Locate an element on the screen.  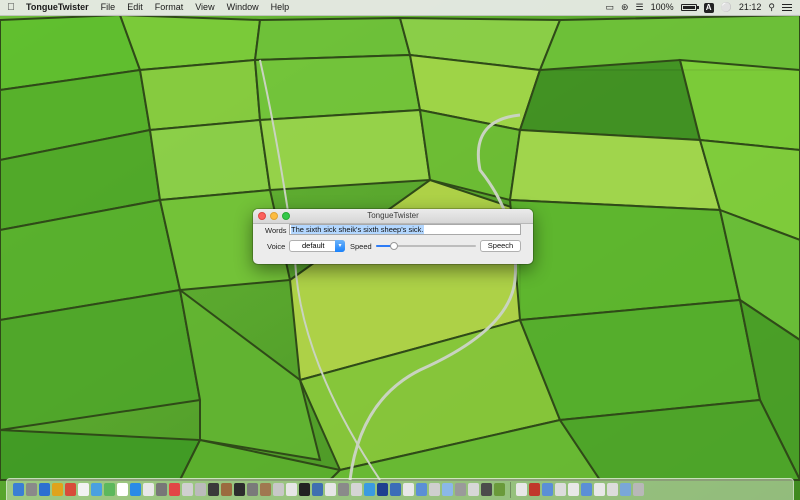
voice-label: Voice is located at coordinates (276, 246).